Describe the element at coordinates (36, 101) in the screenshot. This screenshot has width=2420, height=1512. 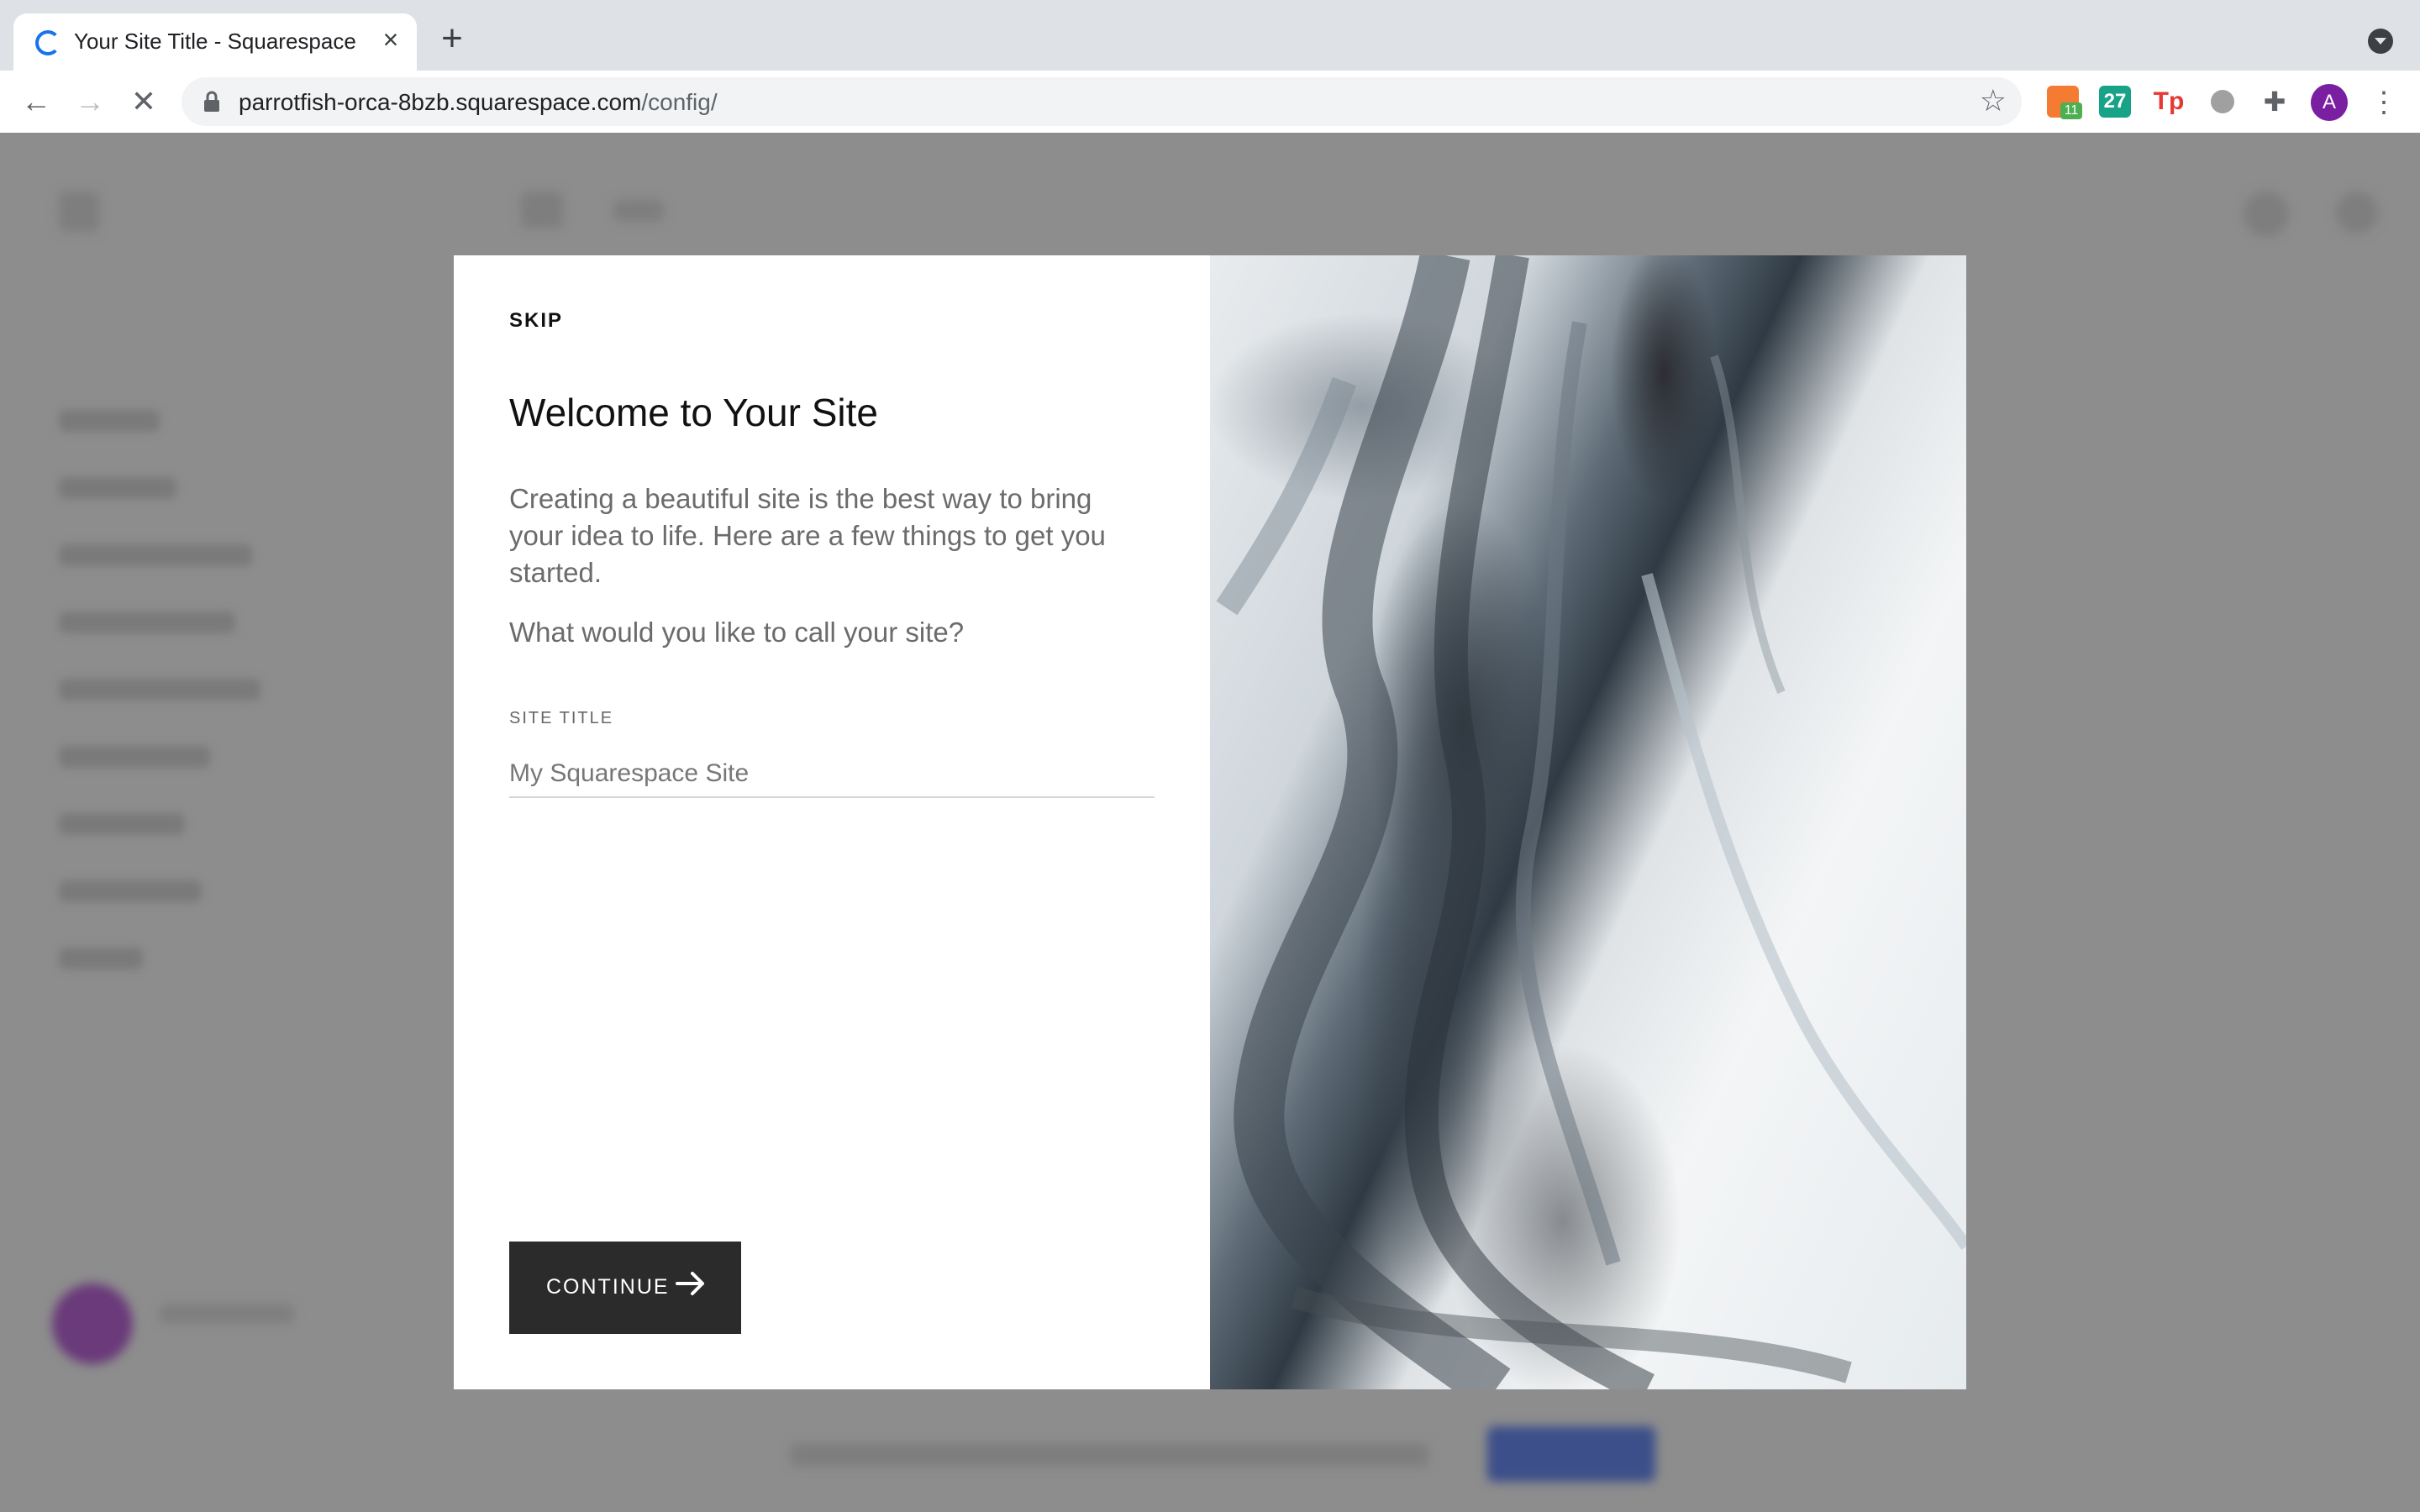
I see `back-arrow-icon: ←` at that location.